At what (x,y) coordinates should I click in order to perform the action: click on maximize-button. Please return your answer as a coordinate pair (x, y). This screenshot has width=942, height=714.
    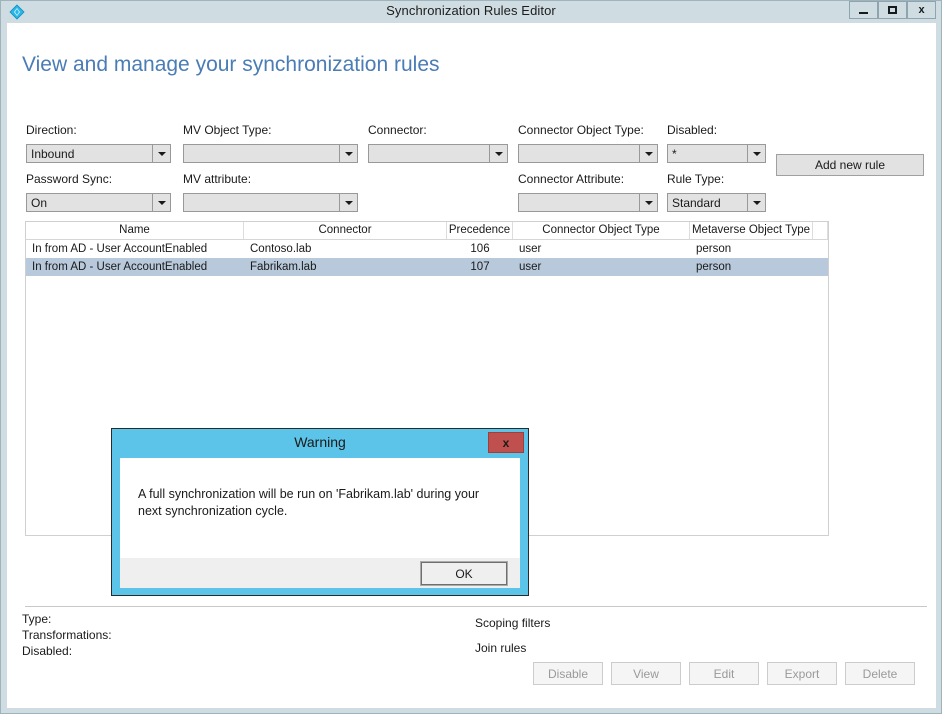
    Looking at the image, I should click on (892, 10).